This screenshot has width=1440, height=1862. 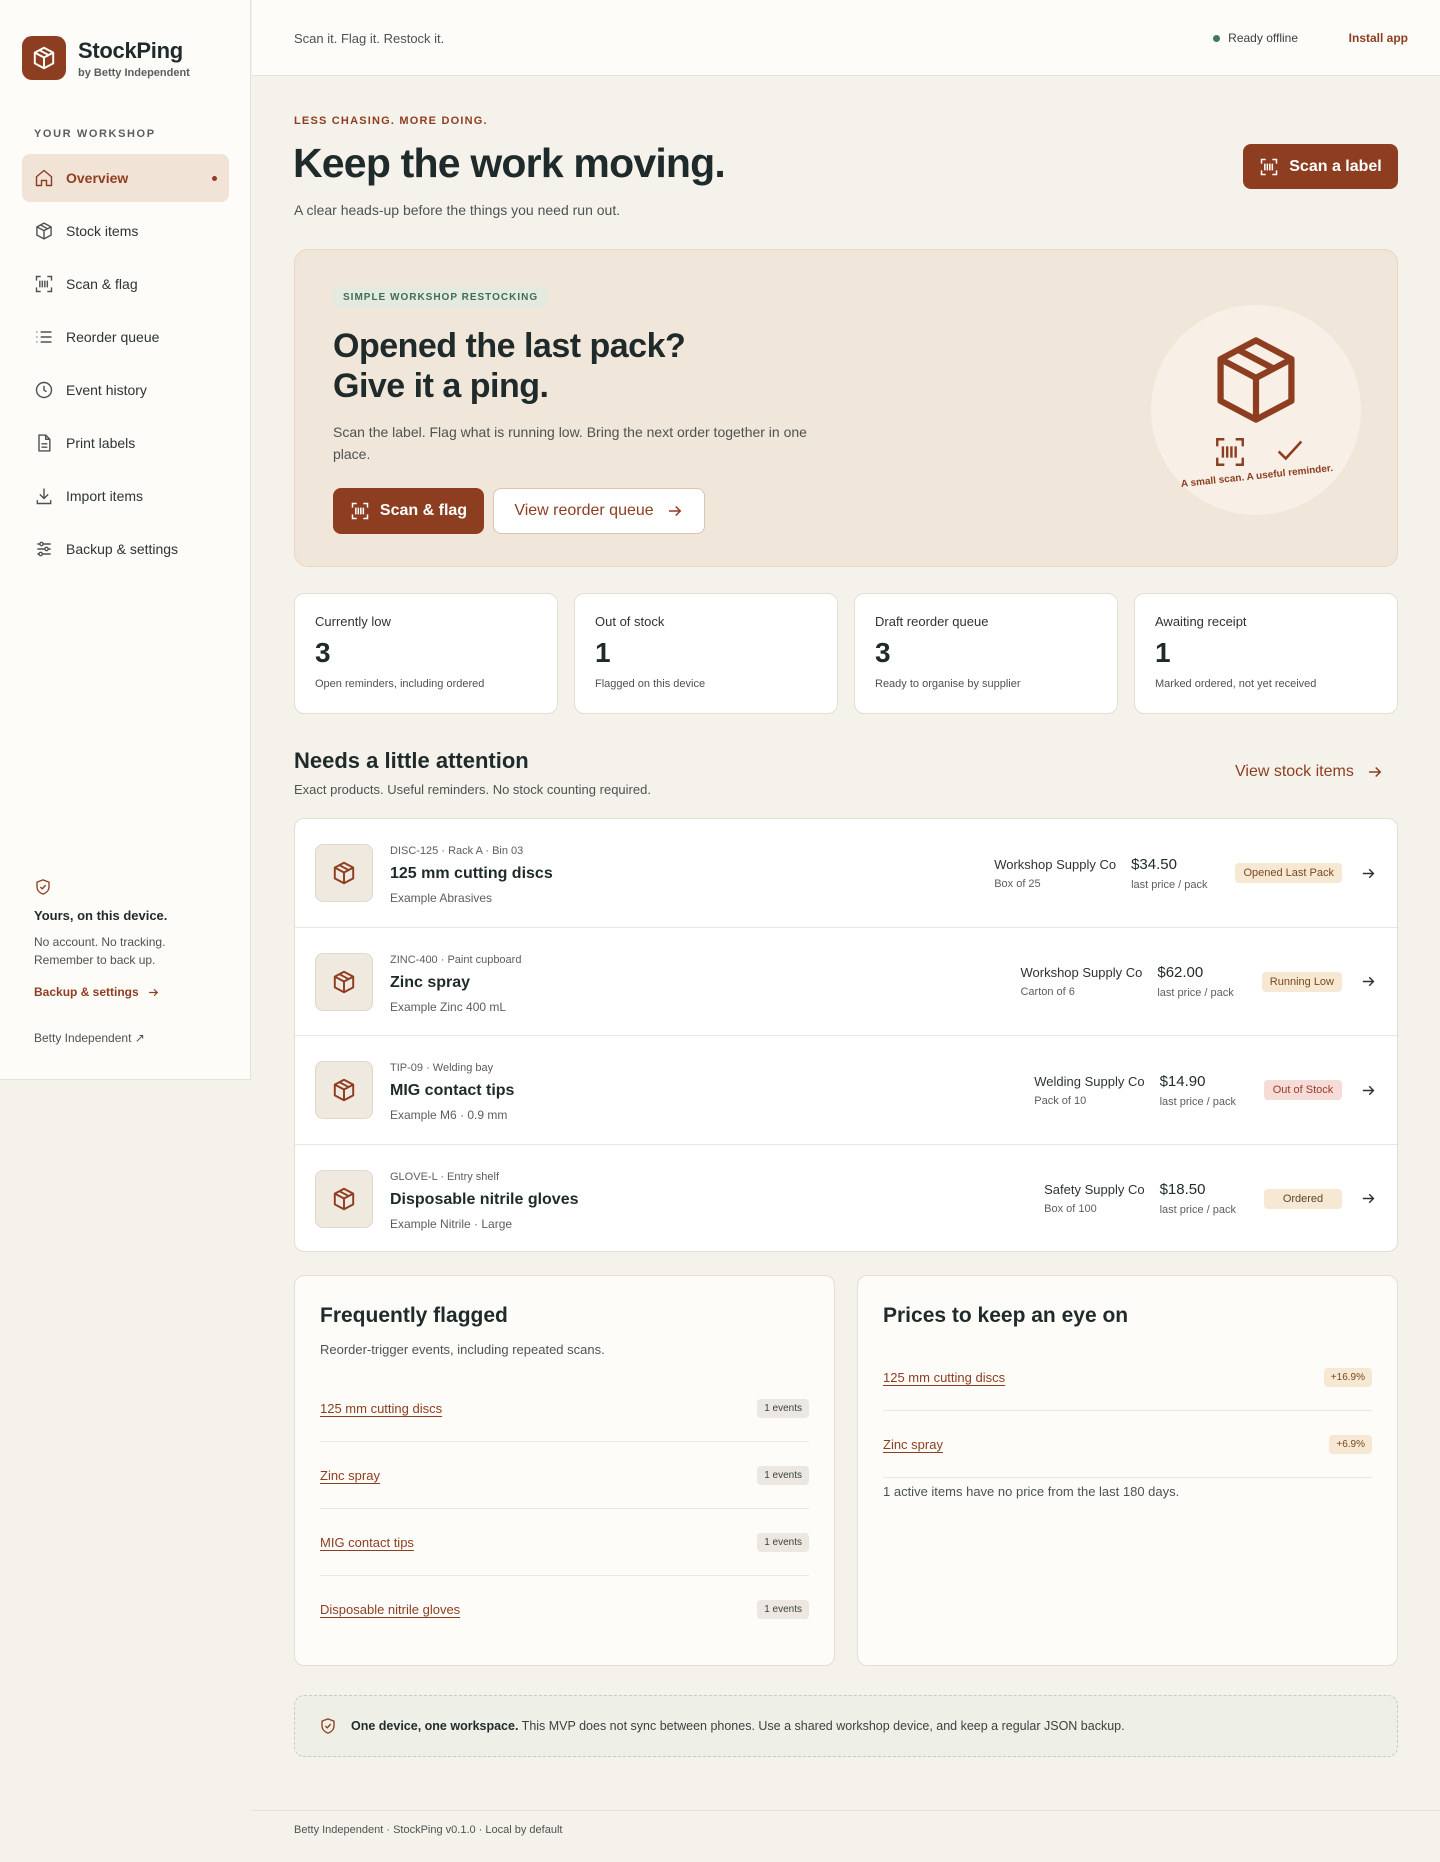 I want to click on backup-settings-link: Backup & settings, so click(x=134, y=992).